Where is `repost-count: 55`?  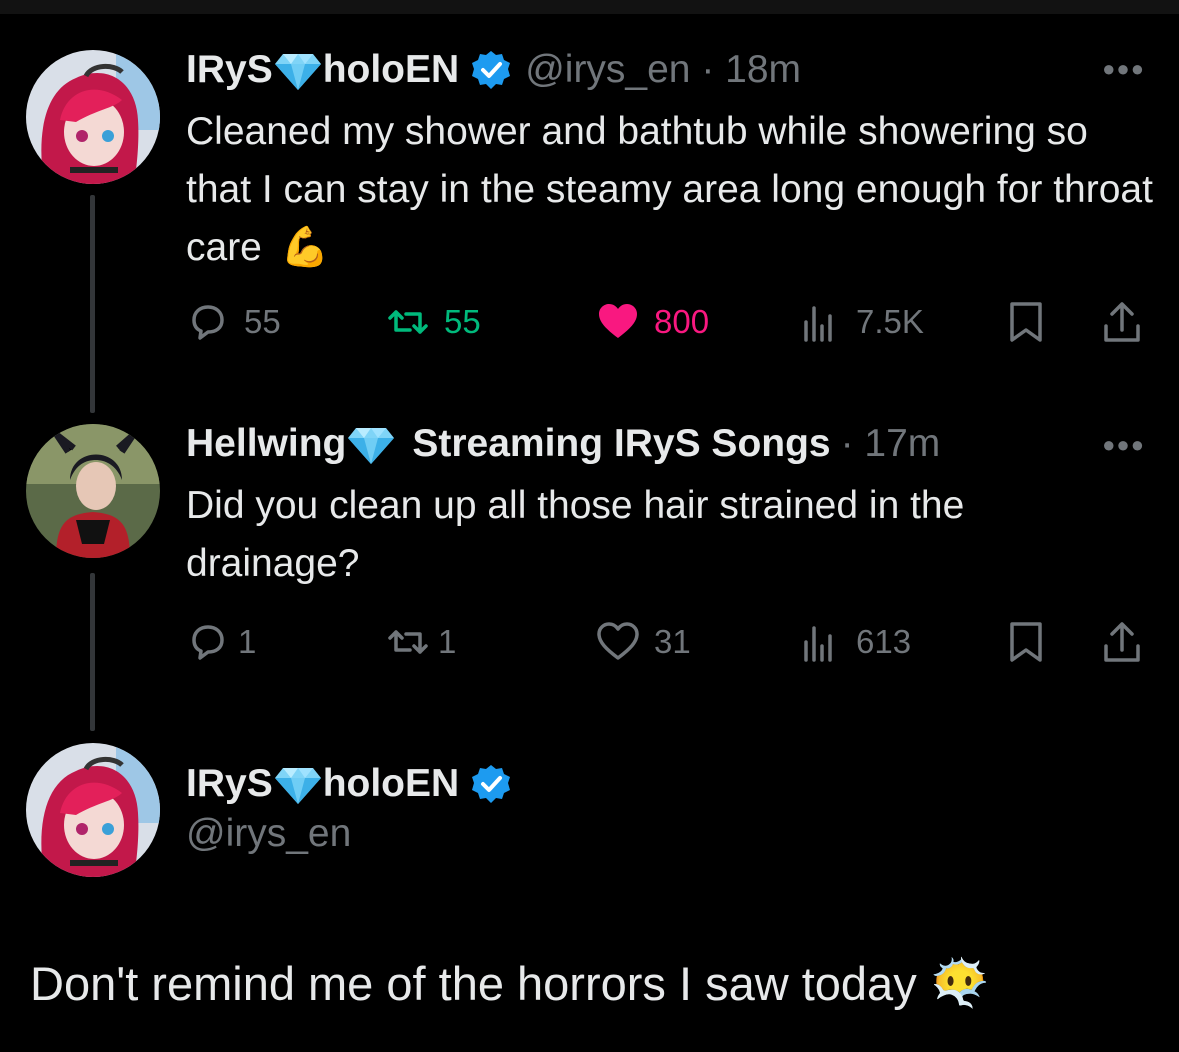 repost-count: 55 is located at coordinates (462, 321).